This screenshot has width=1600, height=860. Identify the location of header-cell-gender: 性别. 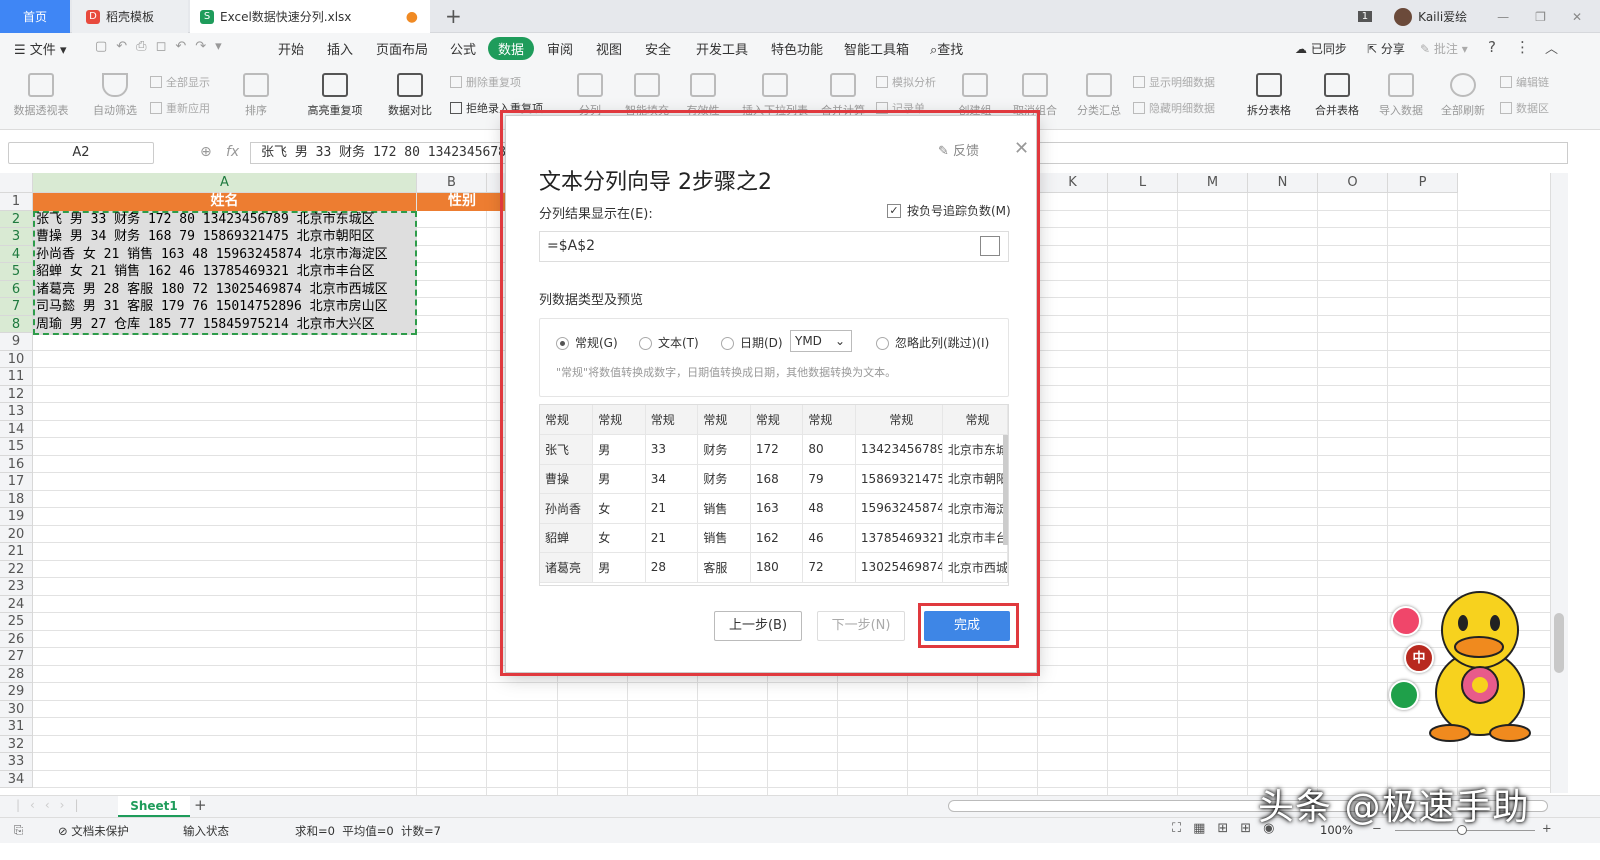
(462, 202).